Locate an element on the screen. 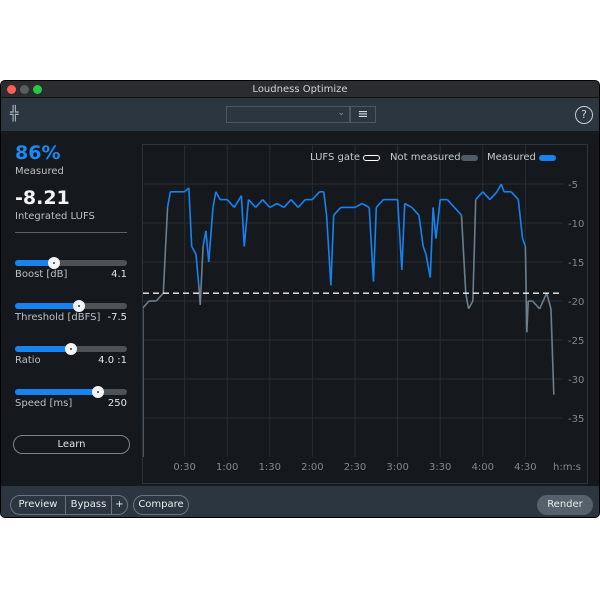  render-button: Render is located at coordinates (565, 505).